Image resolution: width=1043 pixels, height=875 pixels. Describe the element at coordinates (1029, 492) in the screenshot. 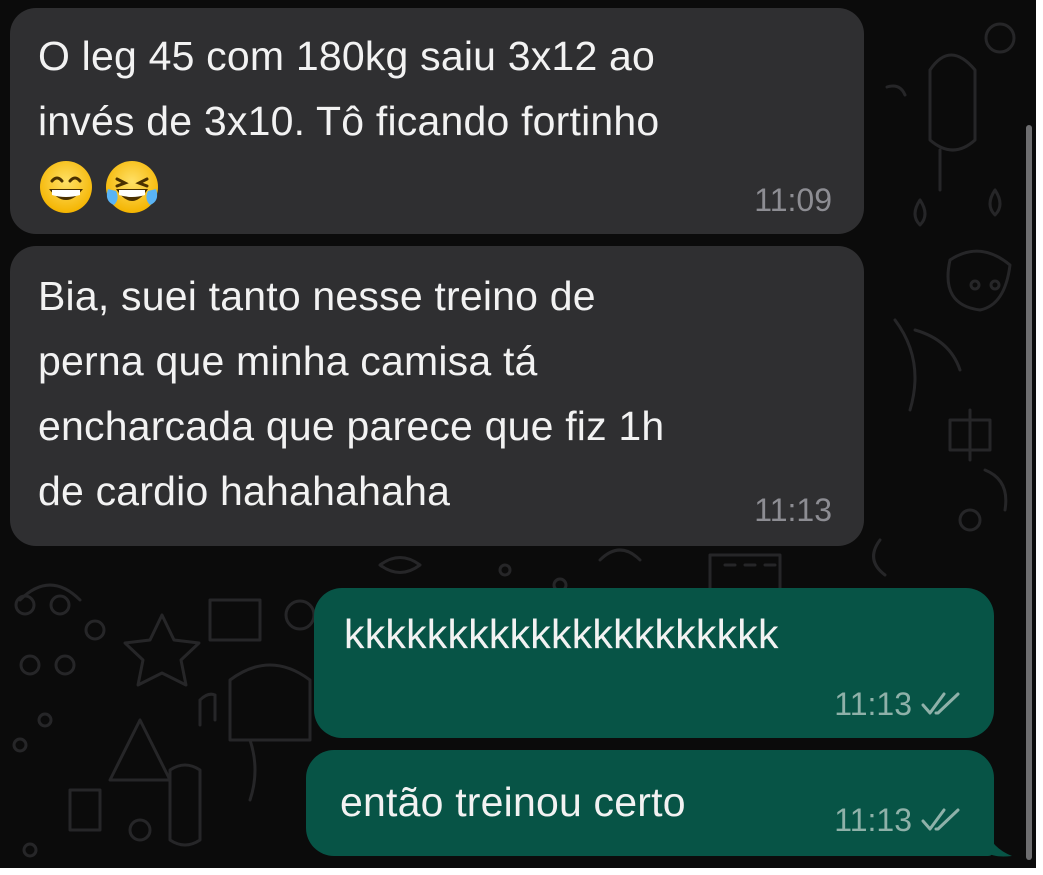

I see `scrollbar` at that location.